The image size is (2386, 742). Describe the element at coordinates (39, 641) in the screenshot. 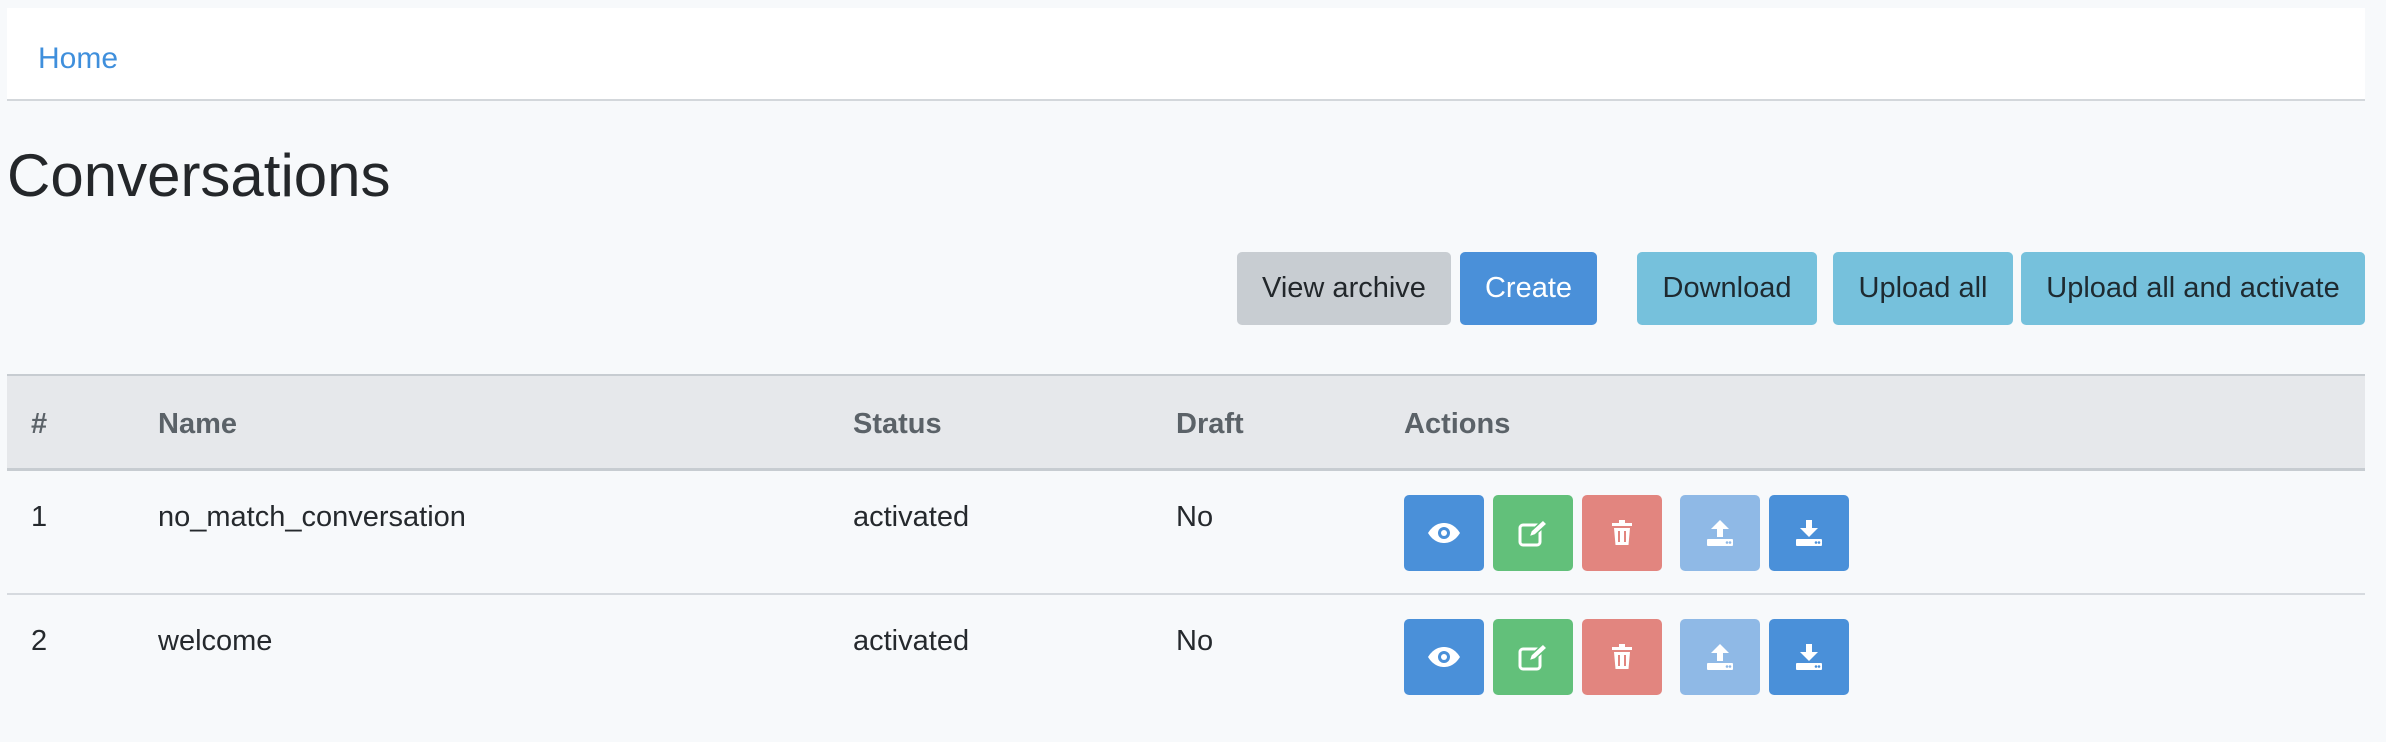

I see `row-number: 2` at that location.